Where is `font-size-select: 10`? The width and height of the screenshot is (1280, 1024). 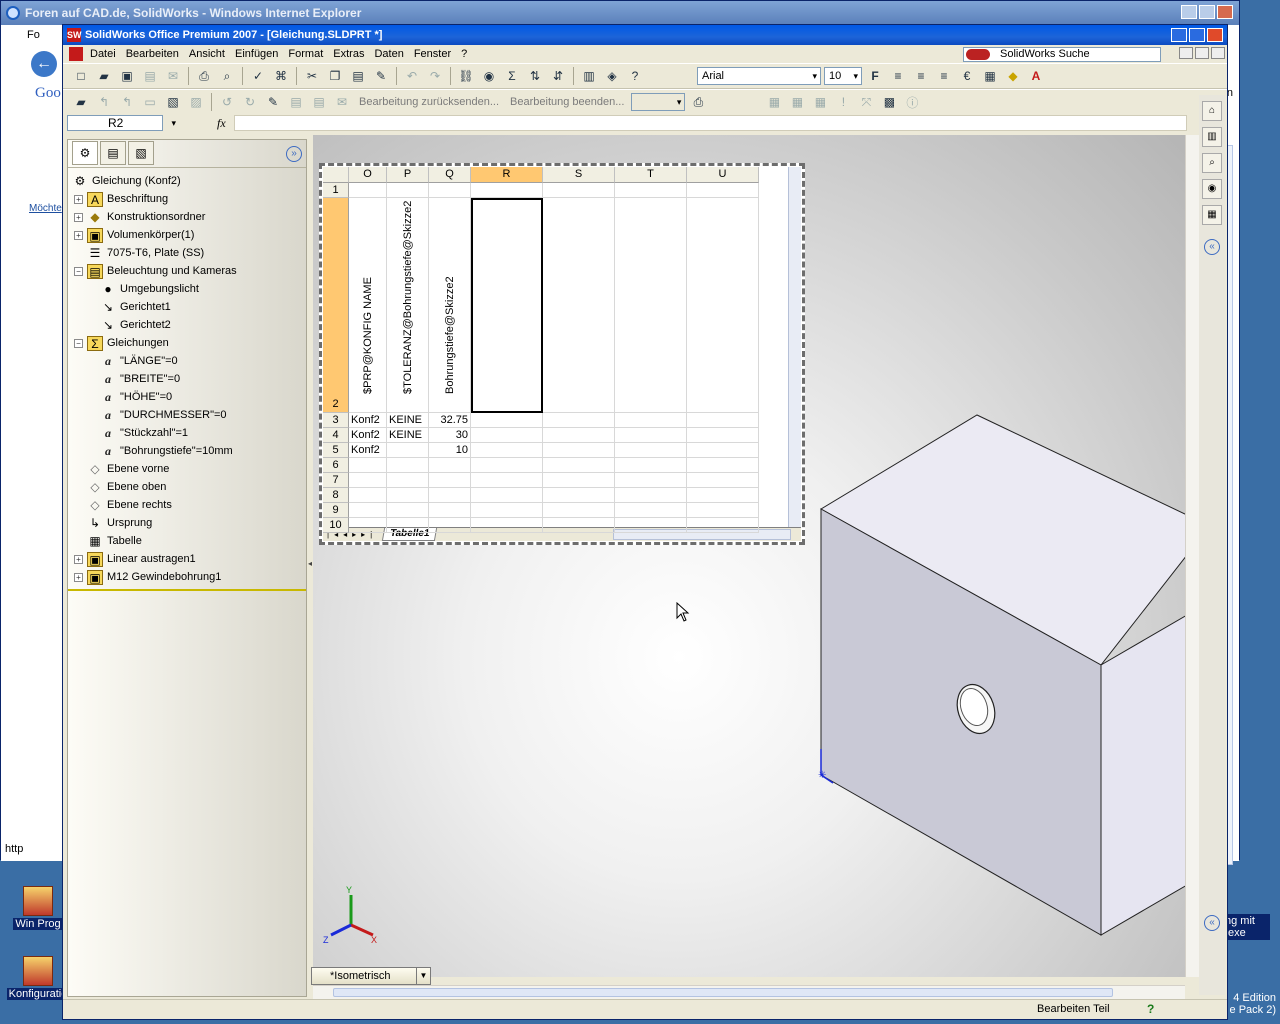 font-size-select: 10 is located at coordinates (843, 76).